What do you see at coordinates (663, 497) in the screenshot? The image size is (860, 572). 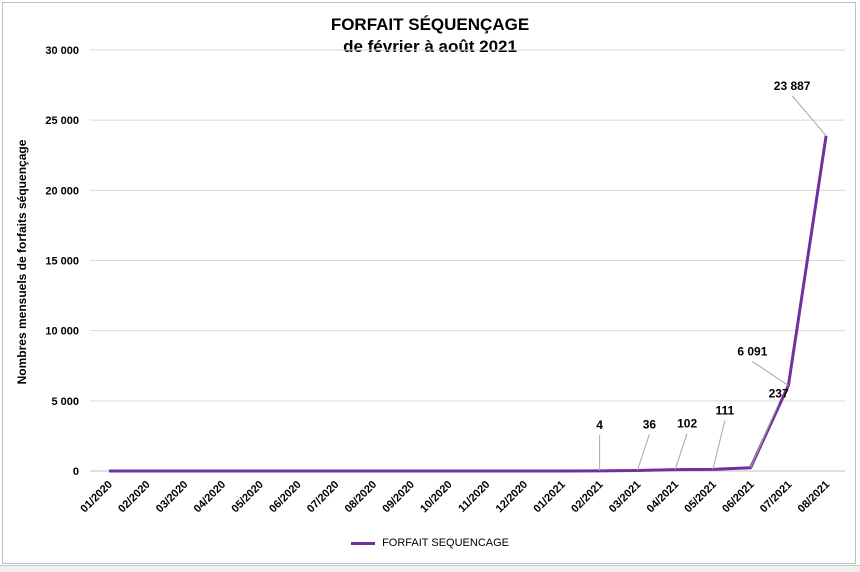 I see `x-tick-label: 04/2021` at bounding box center [663, 497].